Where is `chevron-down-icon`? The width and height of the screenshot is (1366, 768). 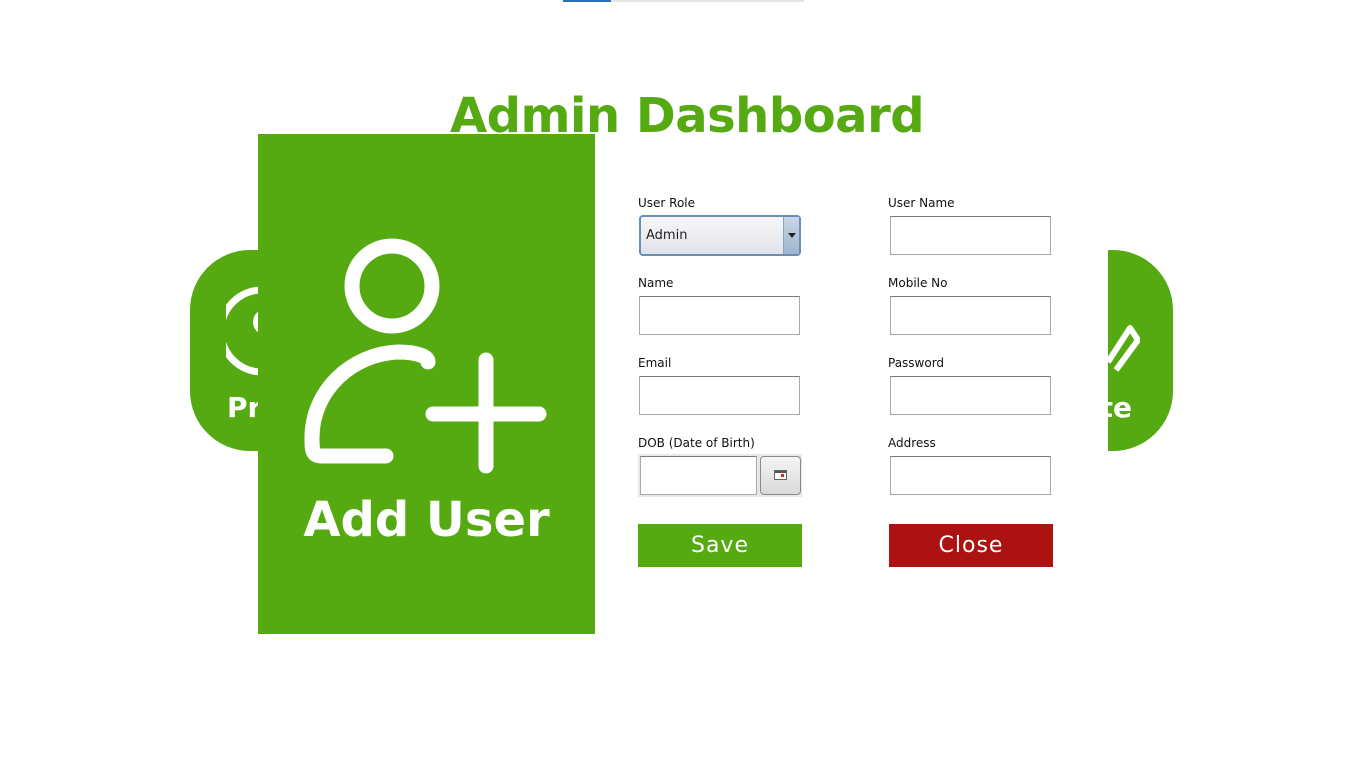 chevron-down-icon is located at coordinates (791, 235).